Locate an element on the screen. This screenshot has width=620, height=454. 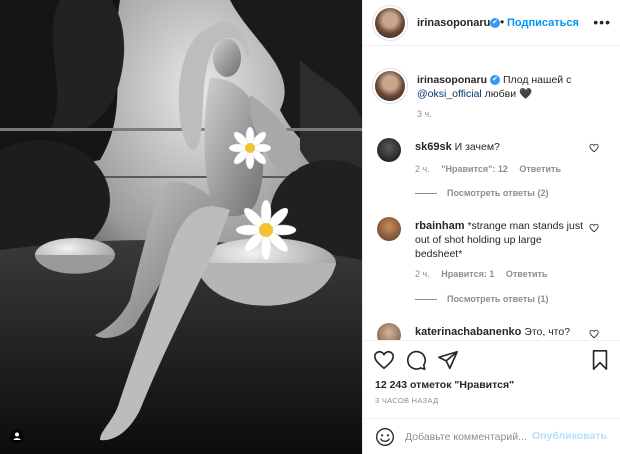
user-tag-icon is located at coordinates (17, 436).